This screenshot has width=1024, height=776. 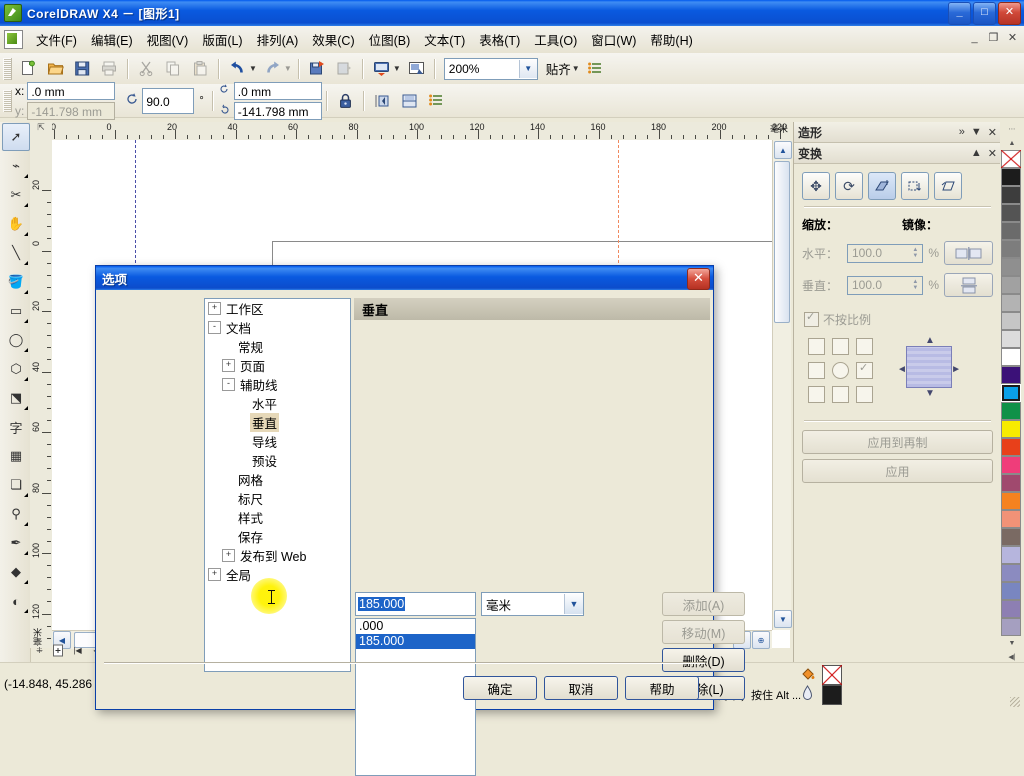 I want to click on launcher-dropdown-arrow: ▼, so click(x=397, y=68).